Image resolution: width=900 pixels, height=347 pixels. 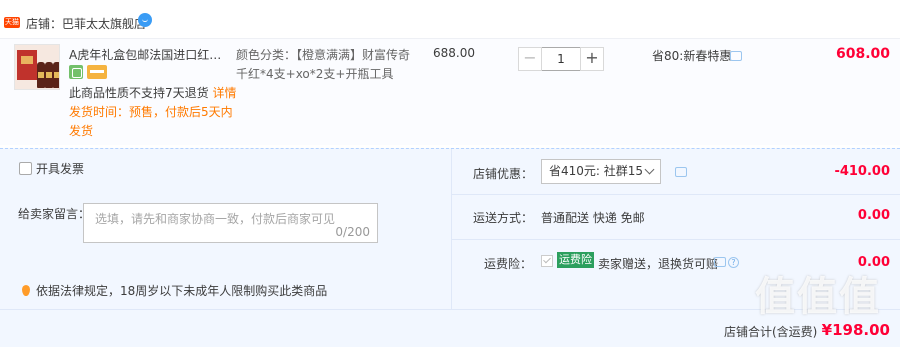 I want to click on shipping-fee: 0.00, so click(x=873, y=215).